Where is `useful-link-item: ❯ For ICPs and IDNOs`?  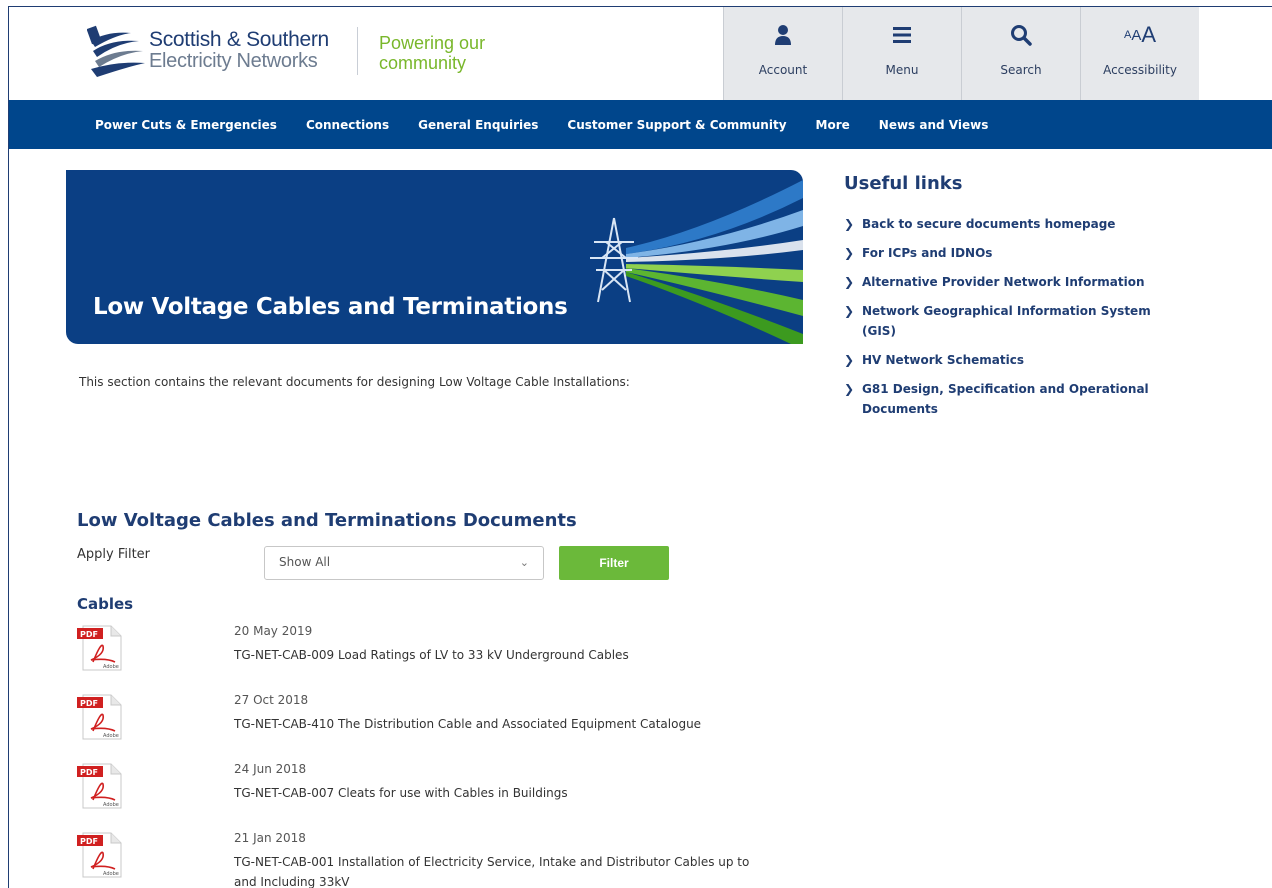 useful-link-item: ❯ For ICPs and IDNOs is located at coordinates (1034, 253).